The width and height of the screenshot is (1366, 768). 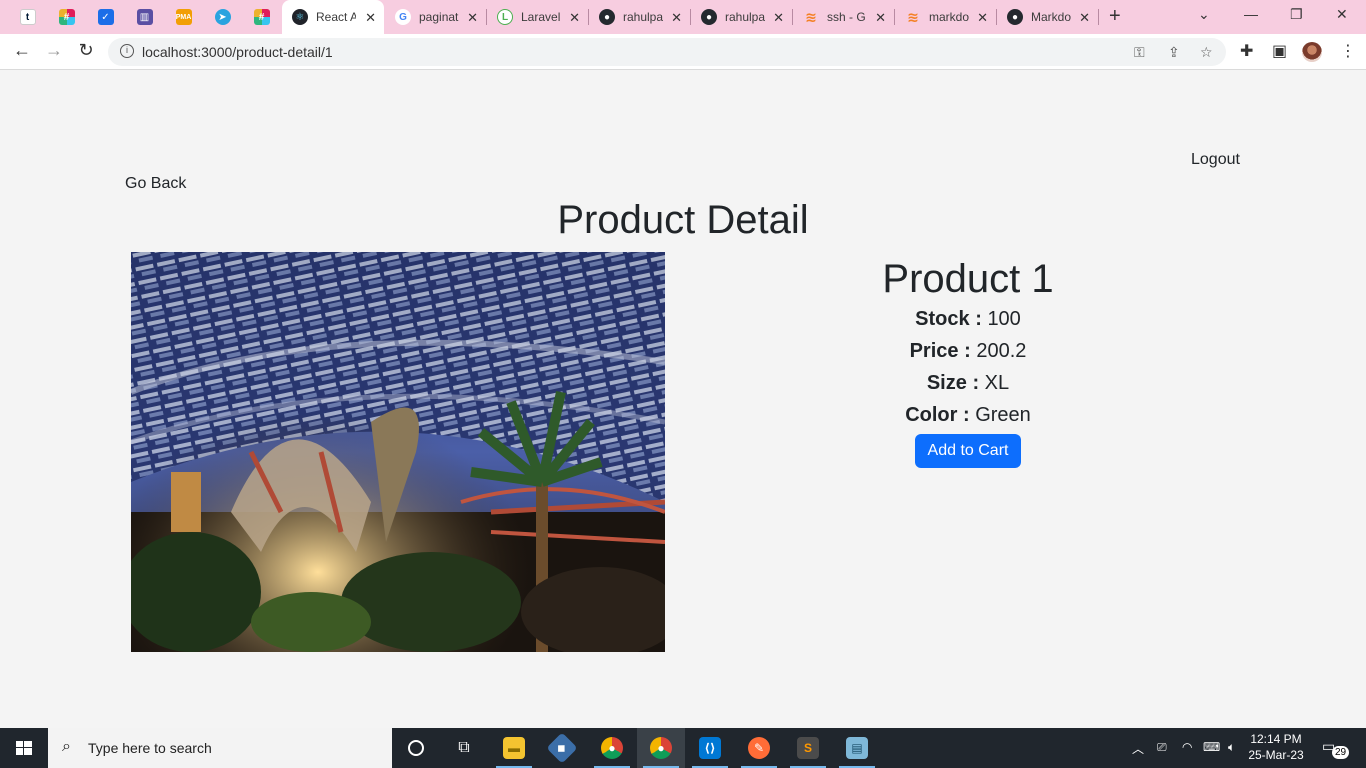 What do you see at coordinates (1187, 747) in the screenshot?
I see `wifi-icon: ◠` at bounding box center [1187, 747].